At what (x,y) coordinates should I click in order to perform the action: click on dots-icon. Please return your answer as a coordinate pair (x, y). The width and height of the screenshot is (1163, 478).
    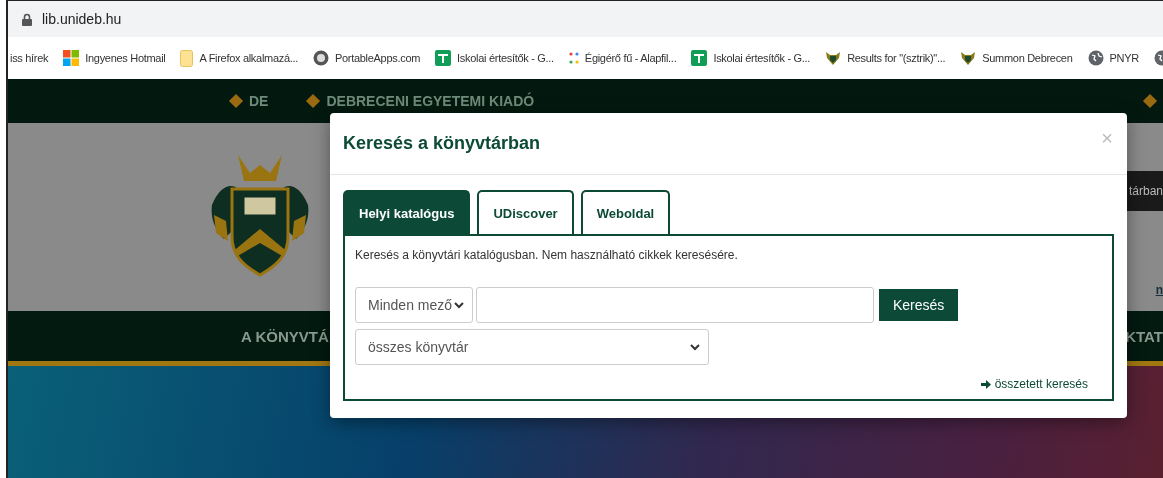
    Looking at the image, I should click on (573, 58).